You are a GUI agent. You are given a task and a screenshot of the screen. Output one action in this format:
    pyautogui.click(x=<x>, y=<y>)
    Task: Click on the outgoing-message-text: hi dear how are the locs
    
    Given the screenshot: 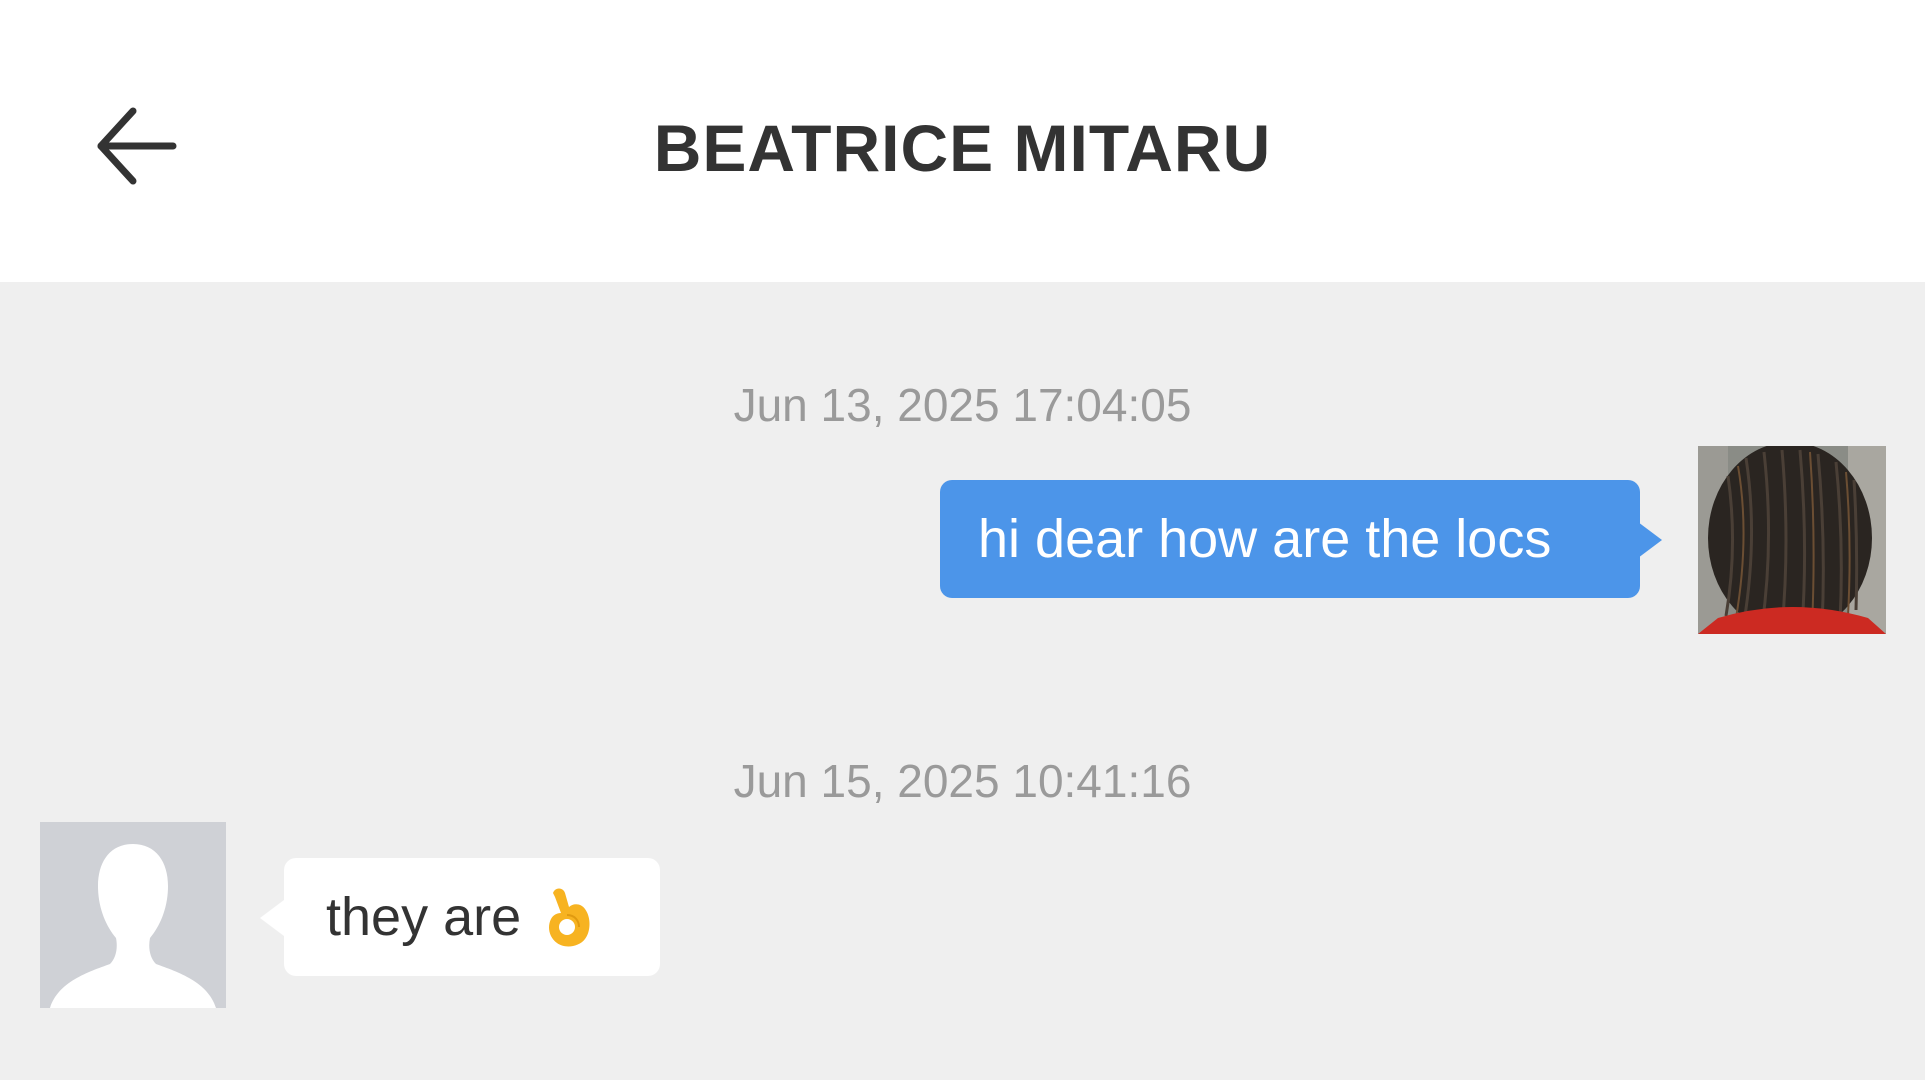 What is the action you would take?
    pyautogui.click(x=1265, y=539)
    